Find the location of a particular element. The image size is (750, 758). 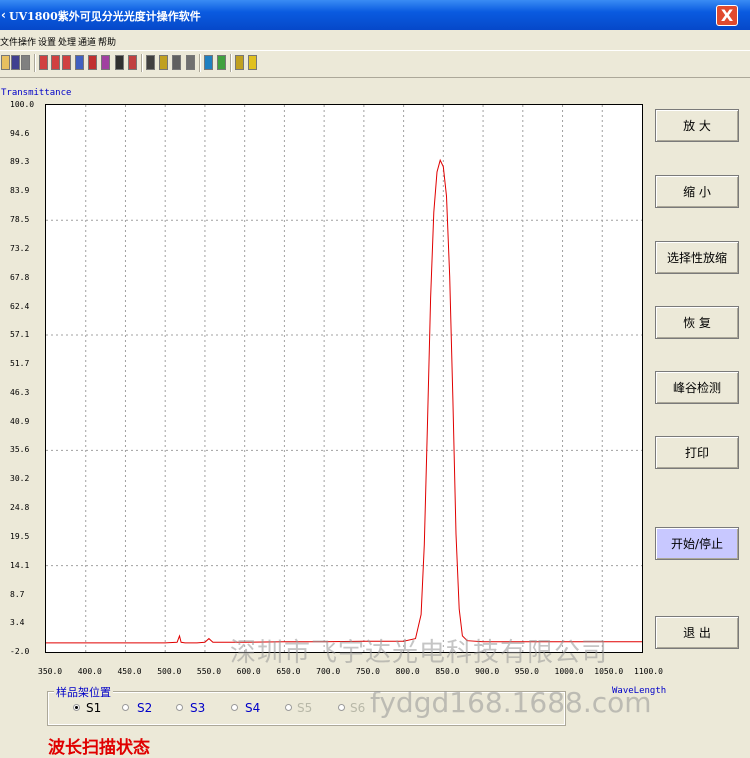

menu-process: 处理 is located at coordinates (67, 41).